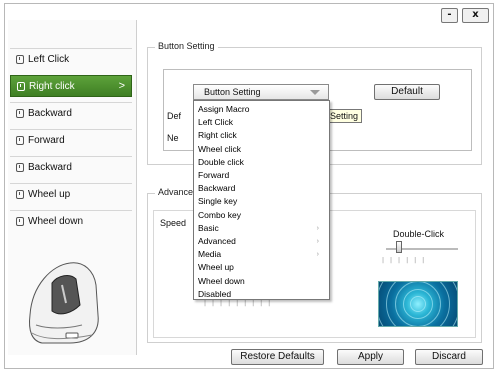 The image size is (499, 375). I want to click on dropdown-item-label: Wheel click, so click(219, 148).